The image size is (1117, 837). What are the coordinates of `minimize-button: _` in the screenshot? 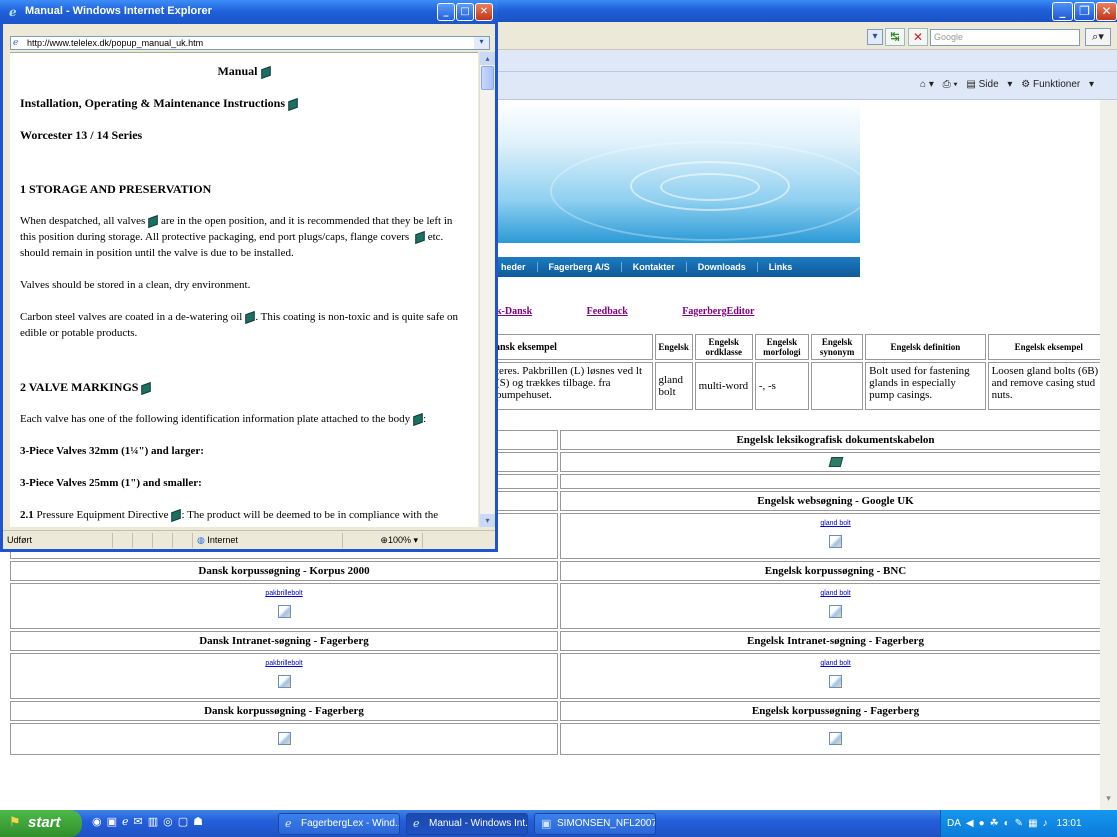 It's located at (1062, 11).